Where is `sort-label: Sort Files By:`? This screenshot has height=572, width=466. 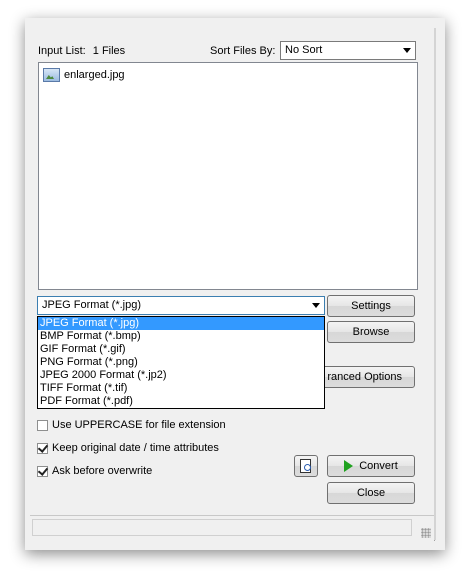 sort-label: Sort Files By: is located at coordinates (243, 51).